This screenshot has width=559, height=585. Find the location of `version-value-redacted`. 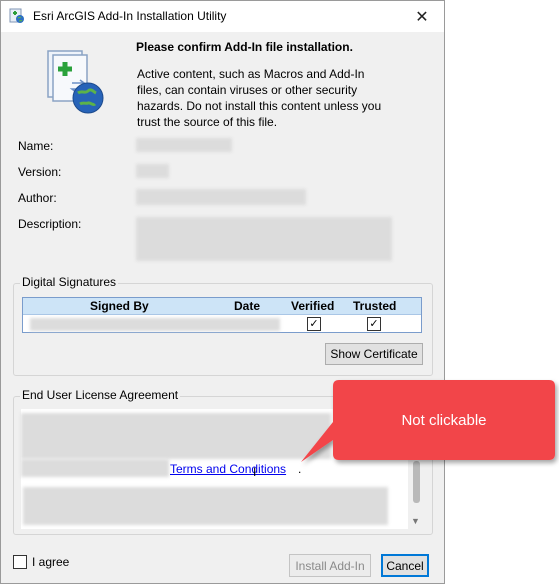

version-value-redacted is located at coordinates (152, 171).